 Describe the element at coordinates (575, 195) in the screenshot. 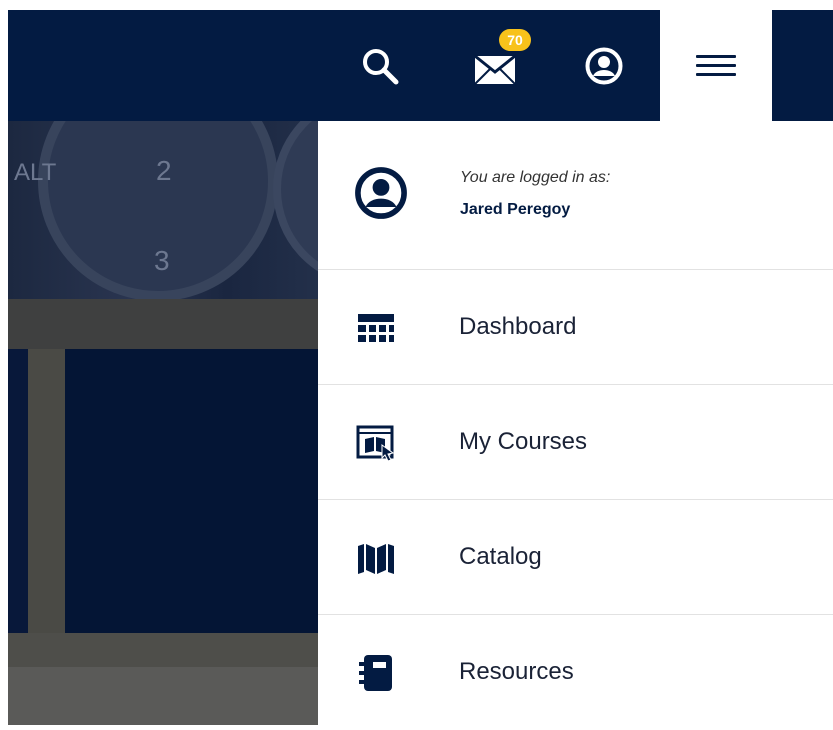

I see `logged-in-user-info: You are logged in as: Jared Peregoy` at that location.